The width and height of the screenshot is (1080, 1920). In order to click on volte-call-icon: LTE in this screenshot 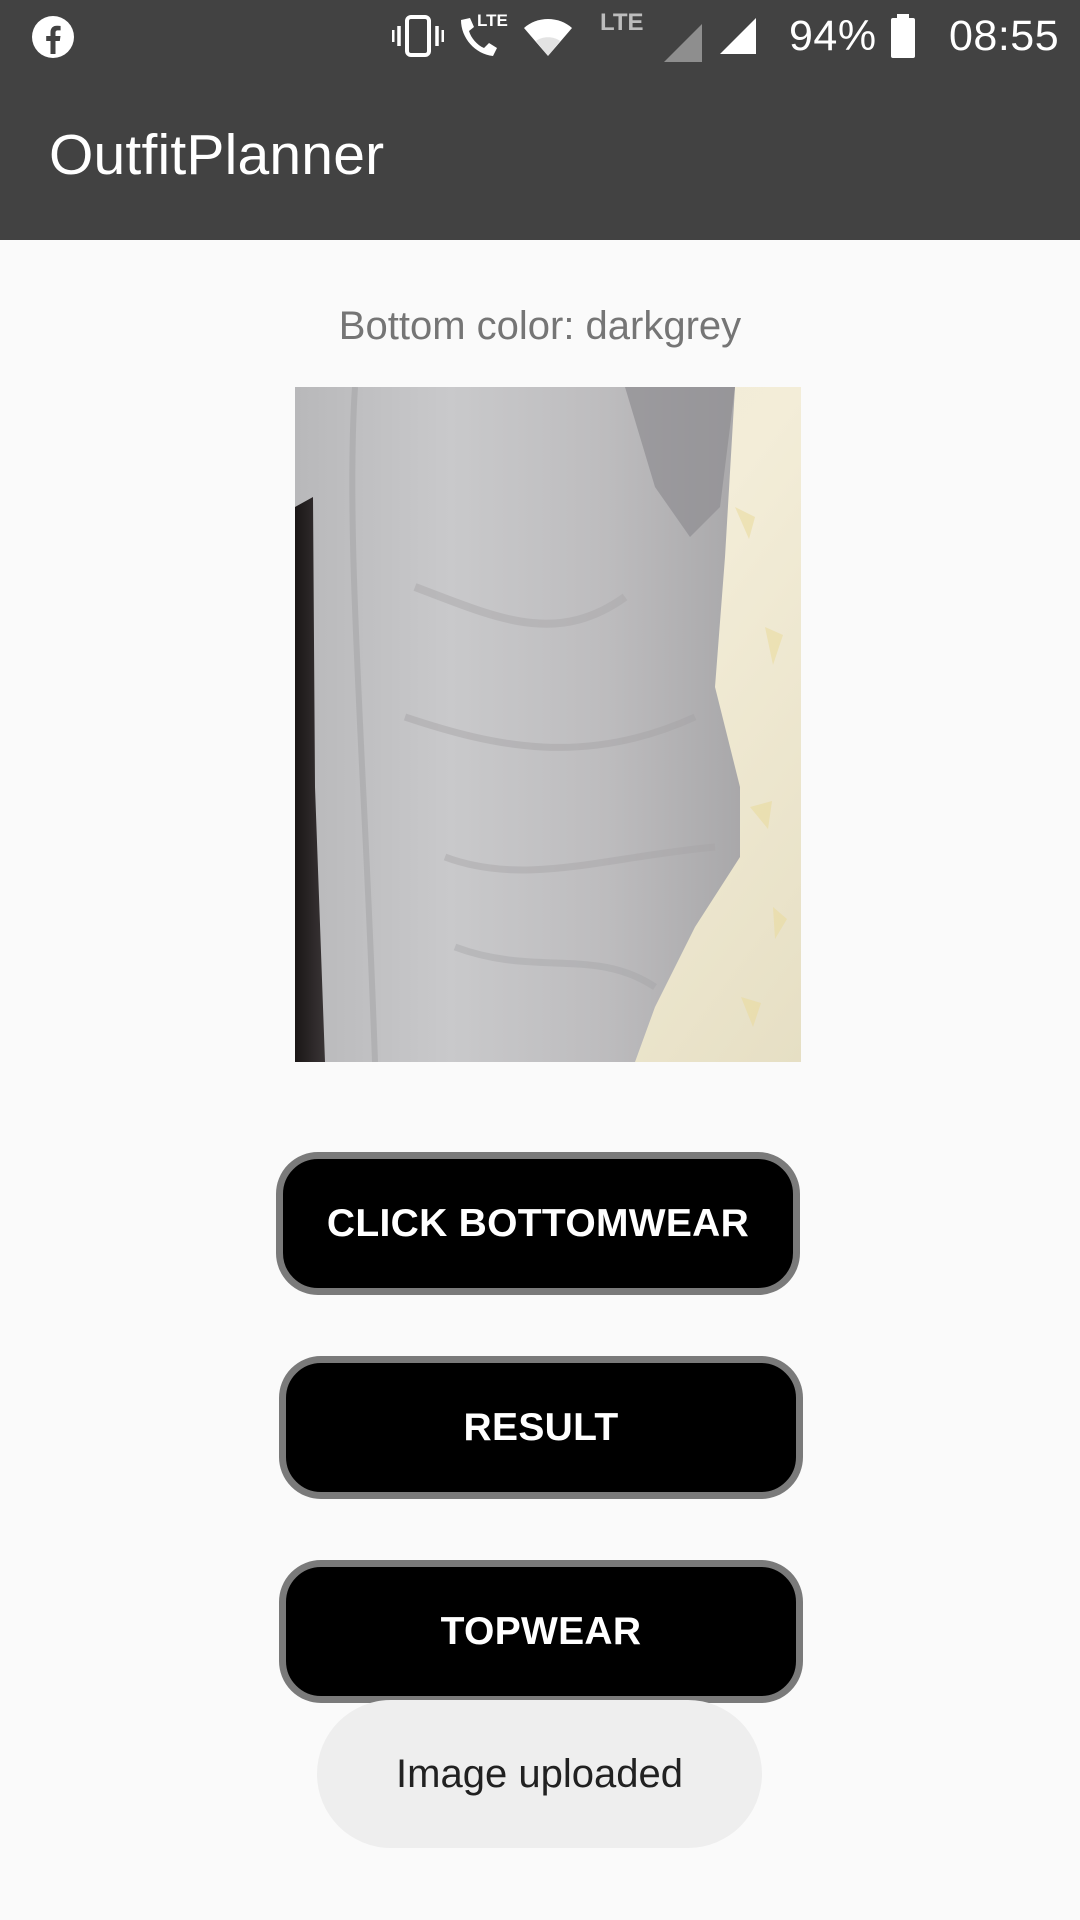, I will do `click(486, 36)`.